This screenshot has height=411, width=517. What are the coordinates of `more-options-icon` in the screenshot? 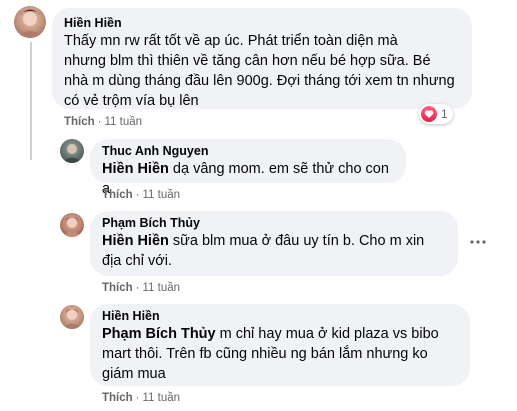 It's located at (478, 242).